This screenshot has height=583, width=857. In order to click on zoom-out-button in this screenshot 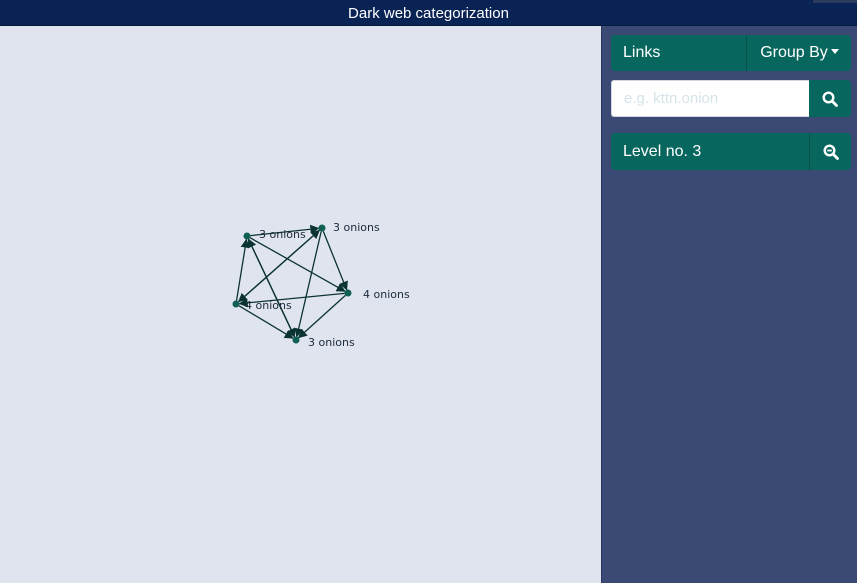, I will do `click(830, 151)`.